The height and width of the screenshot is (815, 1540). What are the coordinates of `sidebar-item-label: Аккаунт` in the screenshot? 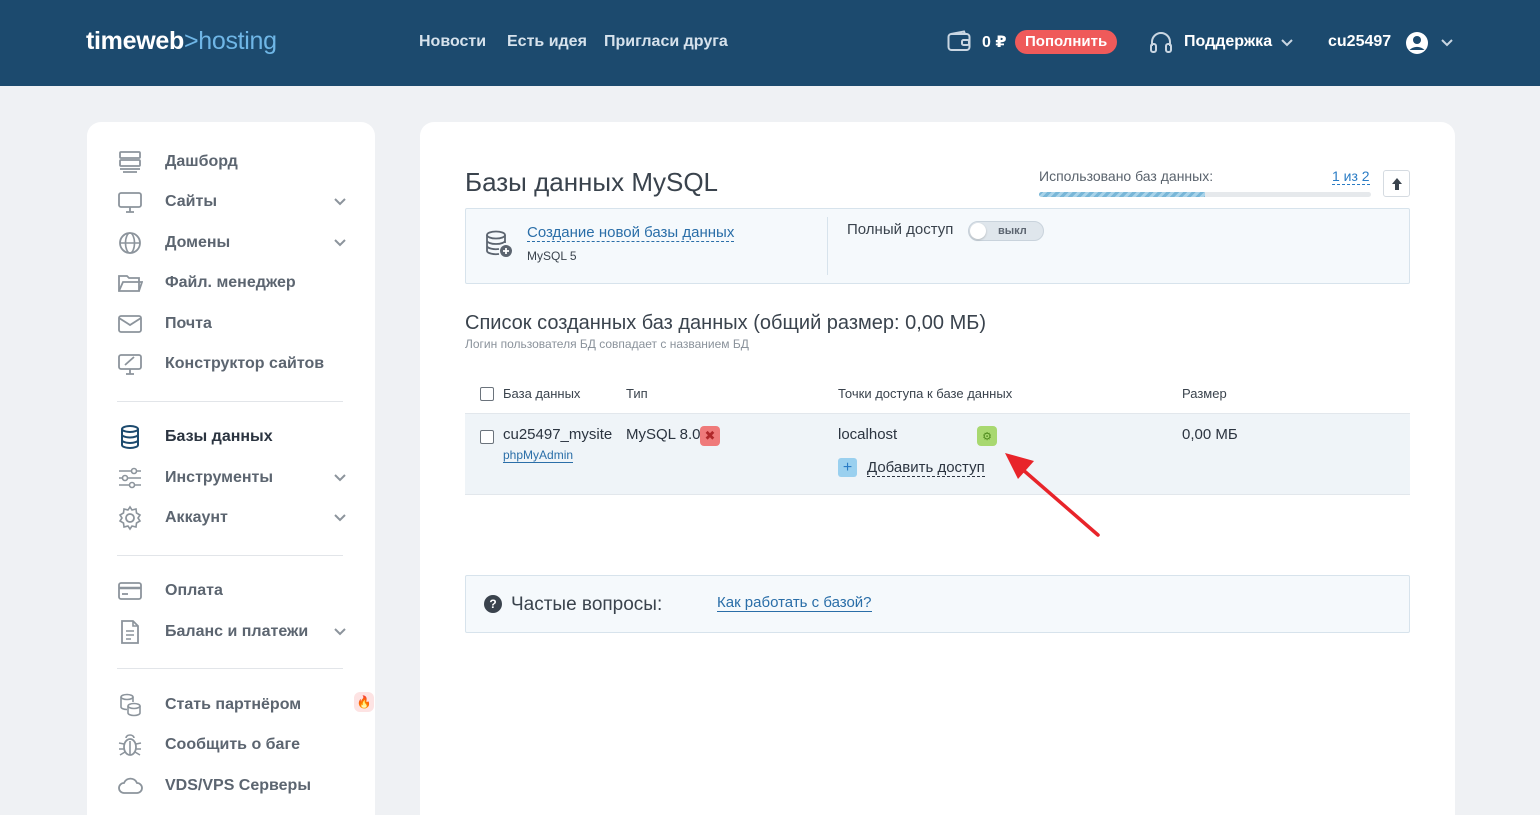 It's located at (196, 517).